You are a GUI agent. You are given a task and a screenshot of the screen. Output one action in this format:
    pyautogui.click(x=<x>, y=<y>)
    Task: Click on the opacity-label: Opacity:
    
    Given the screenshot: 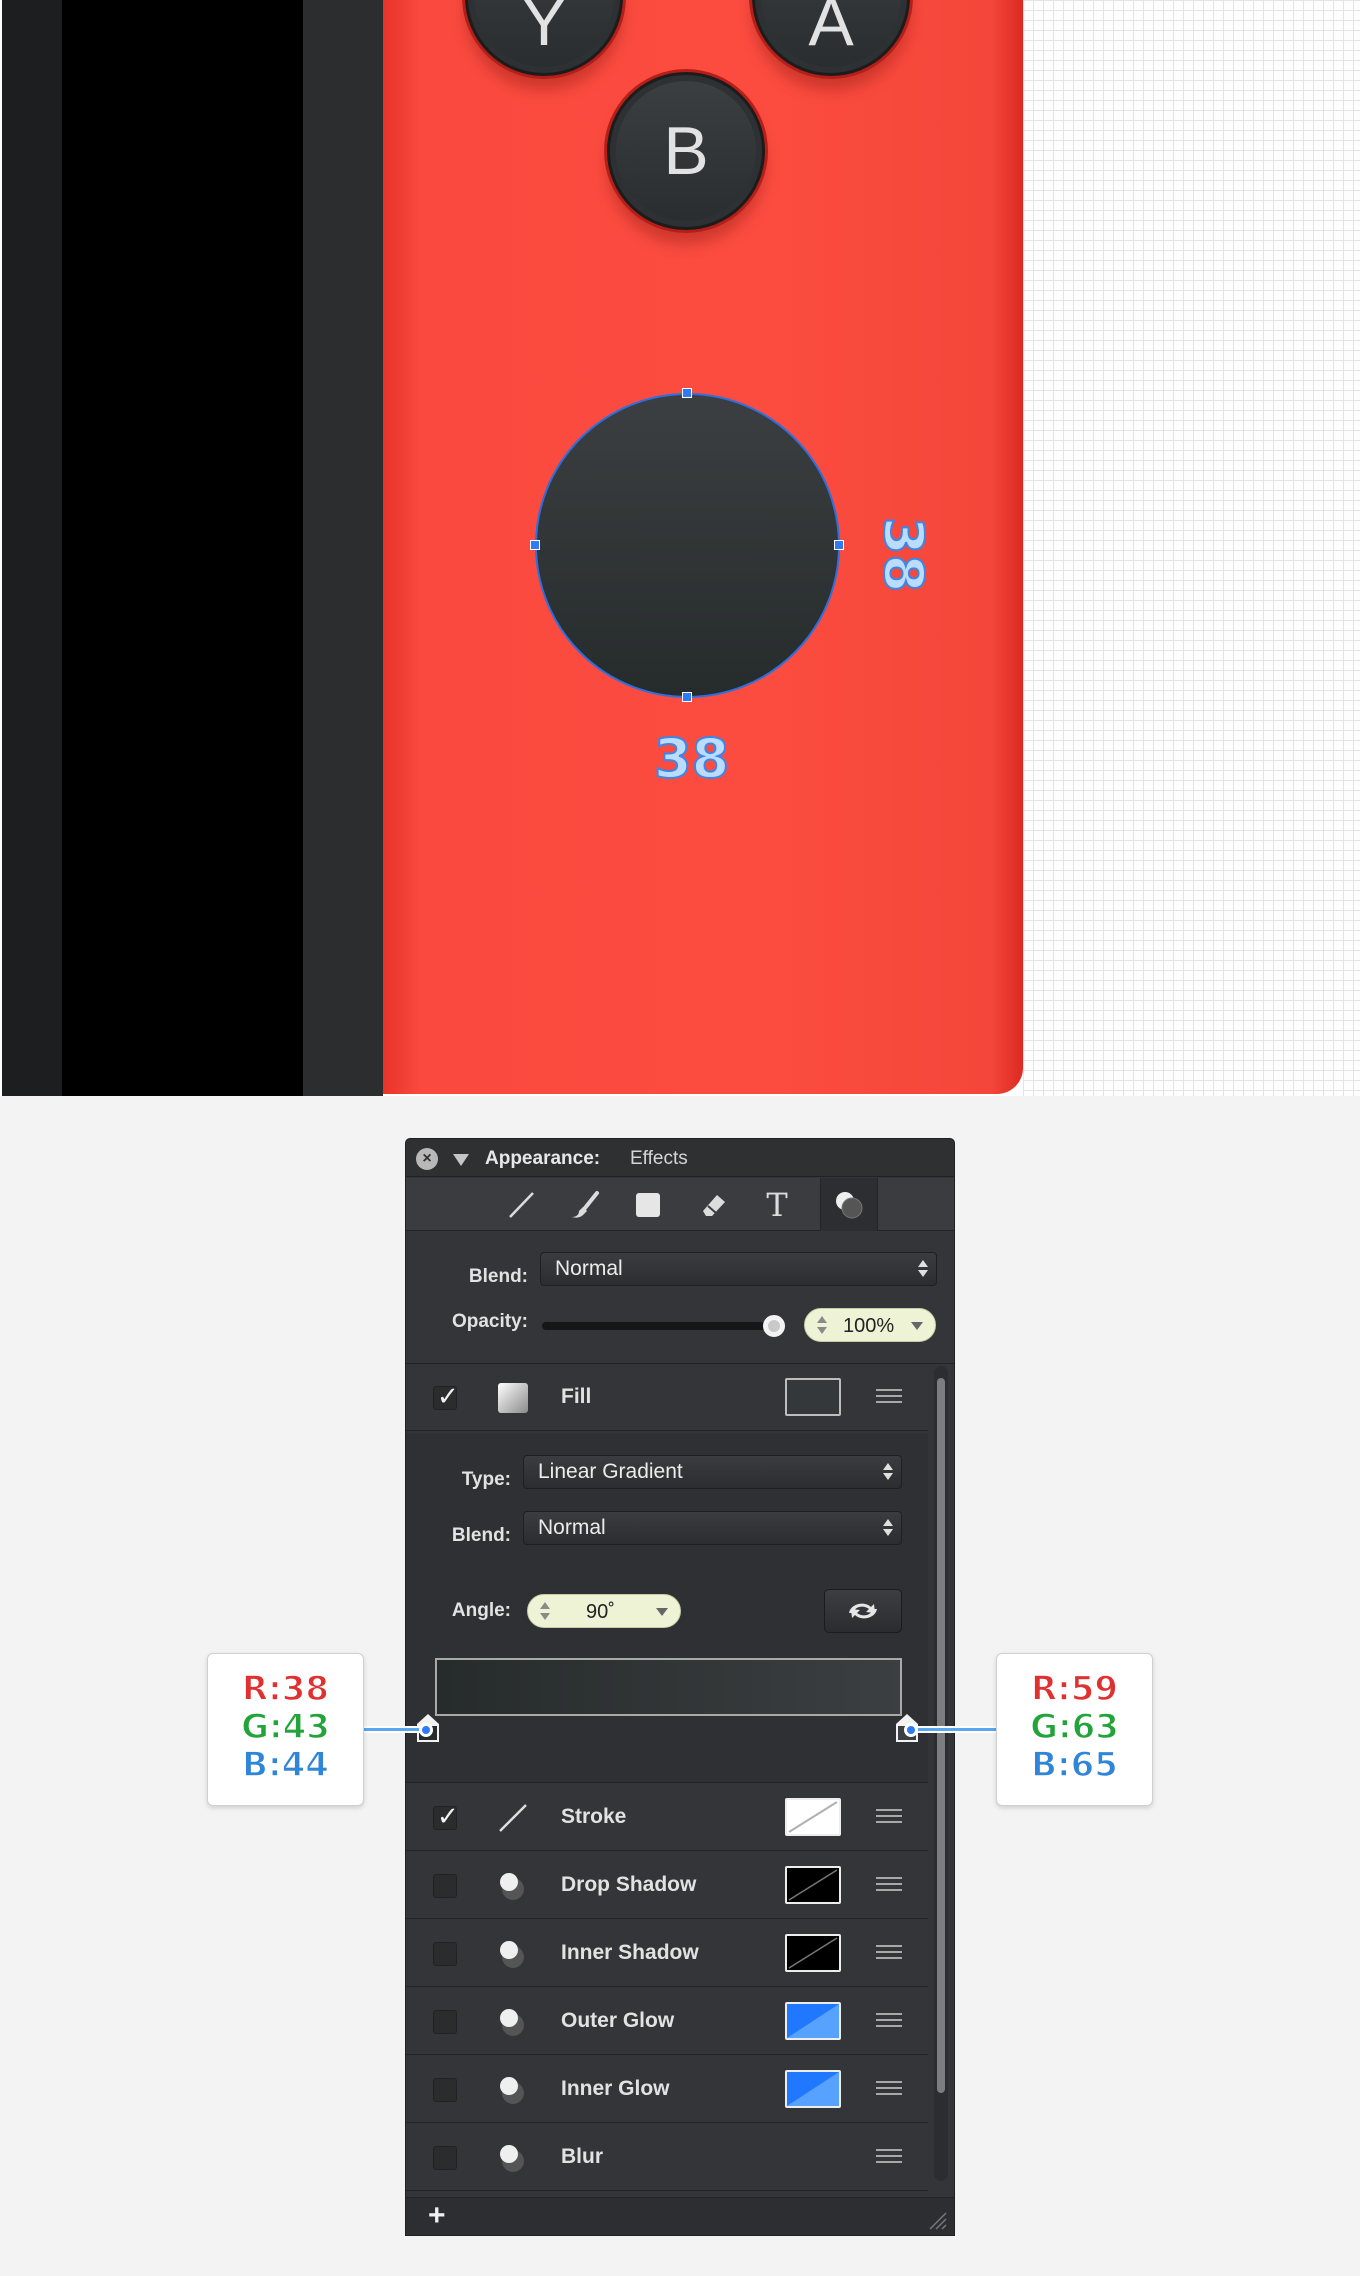 What is the action you would take?
    pyautogui.click(x=489, y=1321)
    